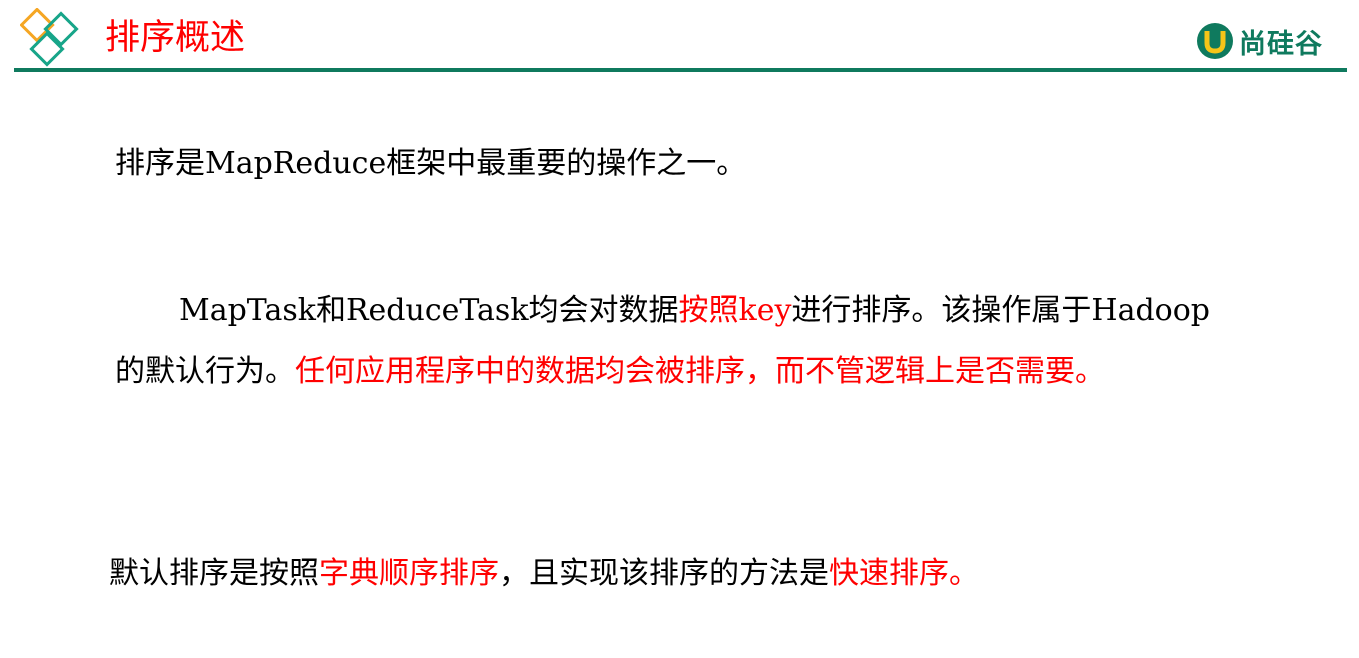  What do you see at coordinates (700, 371) in the screenshot?
I see `p2-highlight-always-sorted: 任何应用程序中的数据均会被排序，而不管逻辑上是否需要。` at bounding box center [700, 371].